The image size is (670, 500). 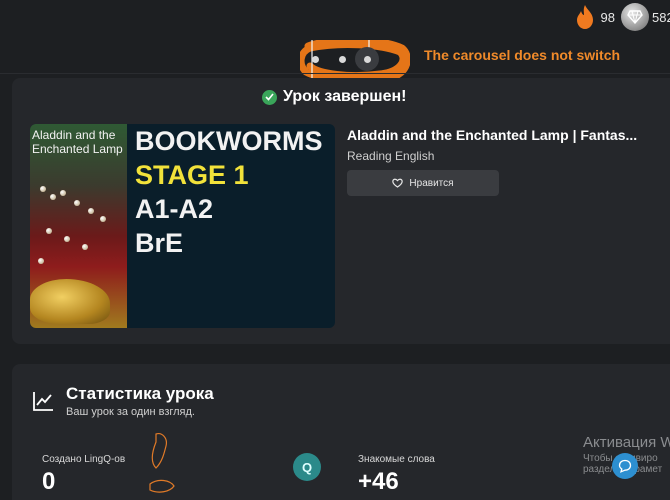 I want to click on like-button: Нравится, so click(x=423, y=183).